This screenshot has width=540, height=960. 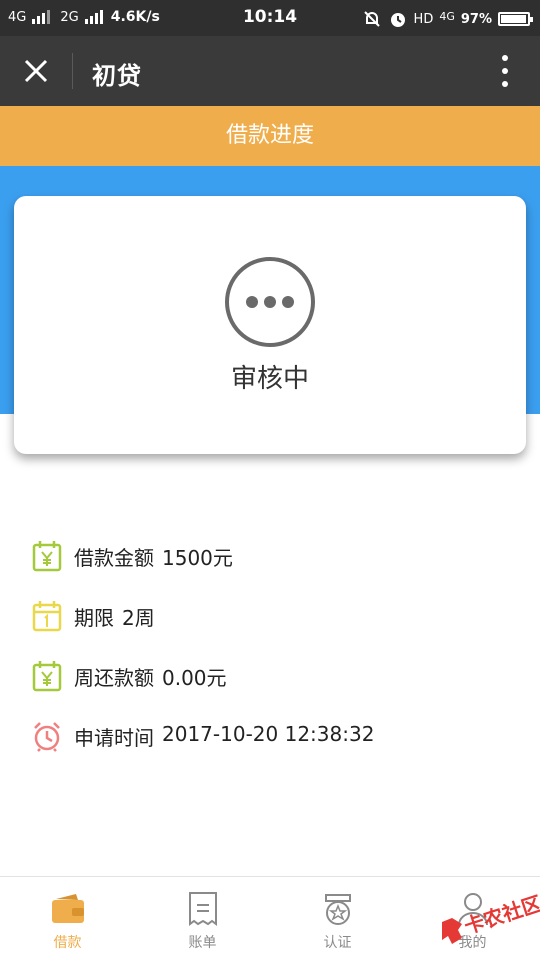 I want to click on app-bar: 初贷, so click(x=270, y=71).